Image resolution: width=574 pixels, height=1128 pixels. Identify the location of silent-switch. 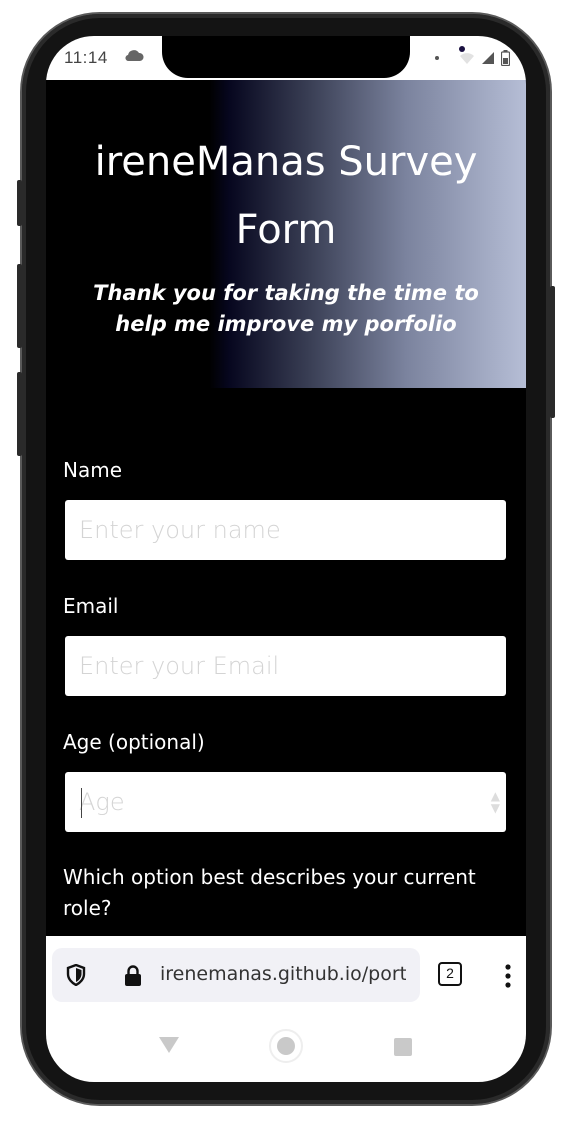
(19, 203).